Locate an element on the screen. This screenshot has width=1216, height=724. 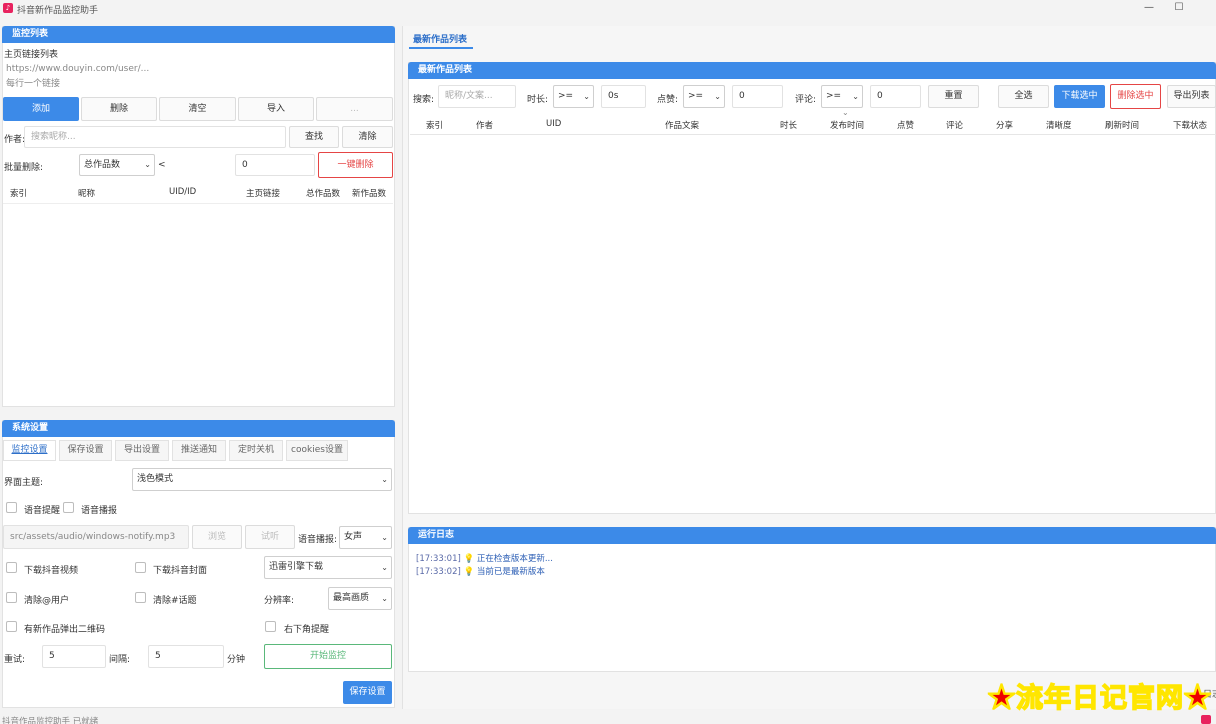
minimize-icon: — is located at coordinates (1149, 8).